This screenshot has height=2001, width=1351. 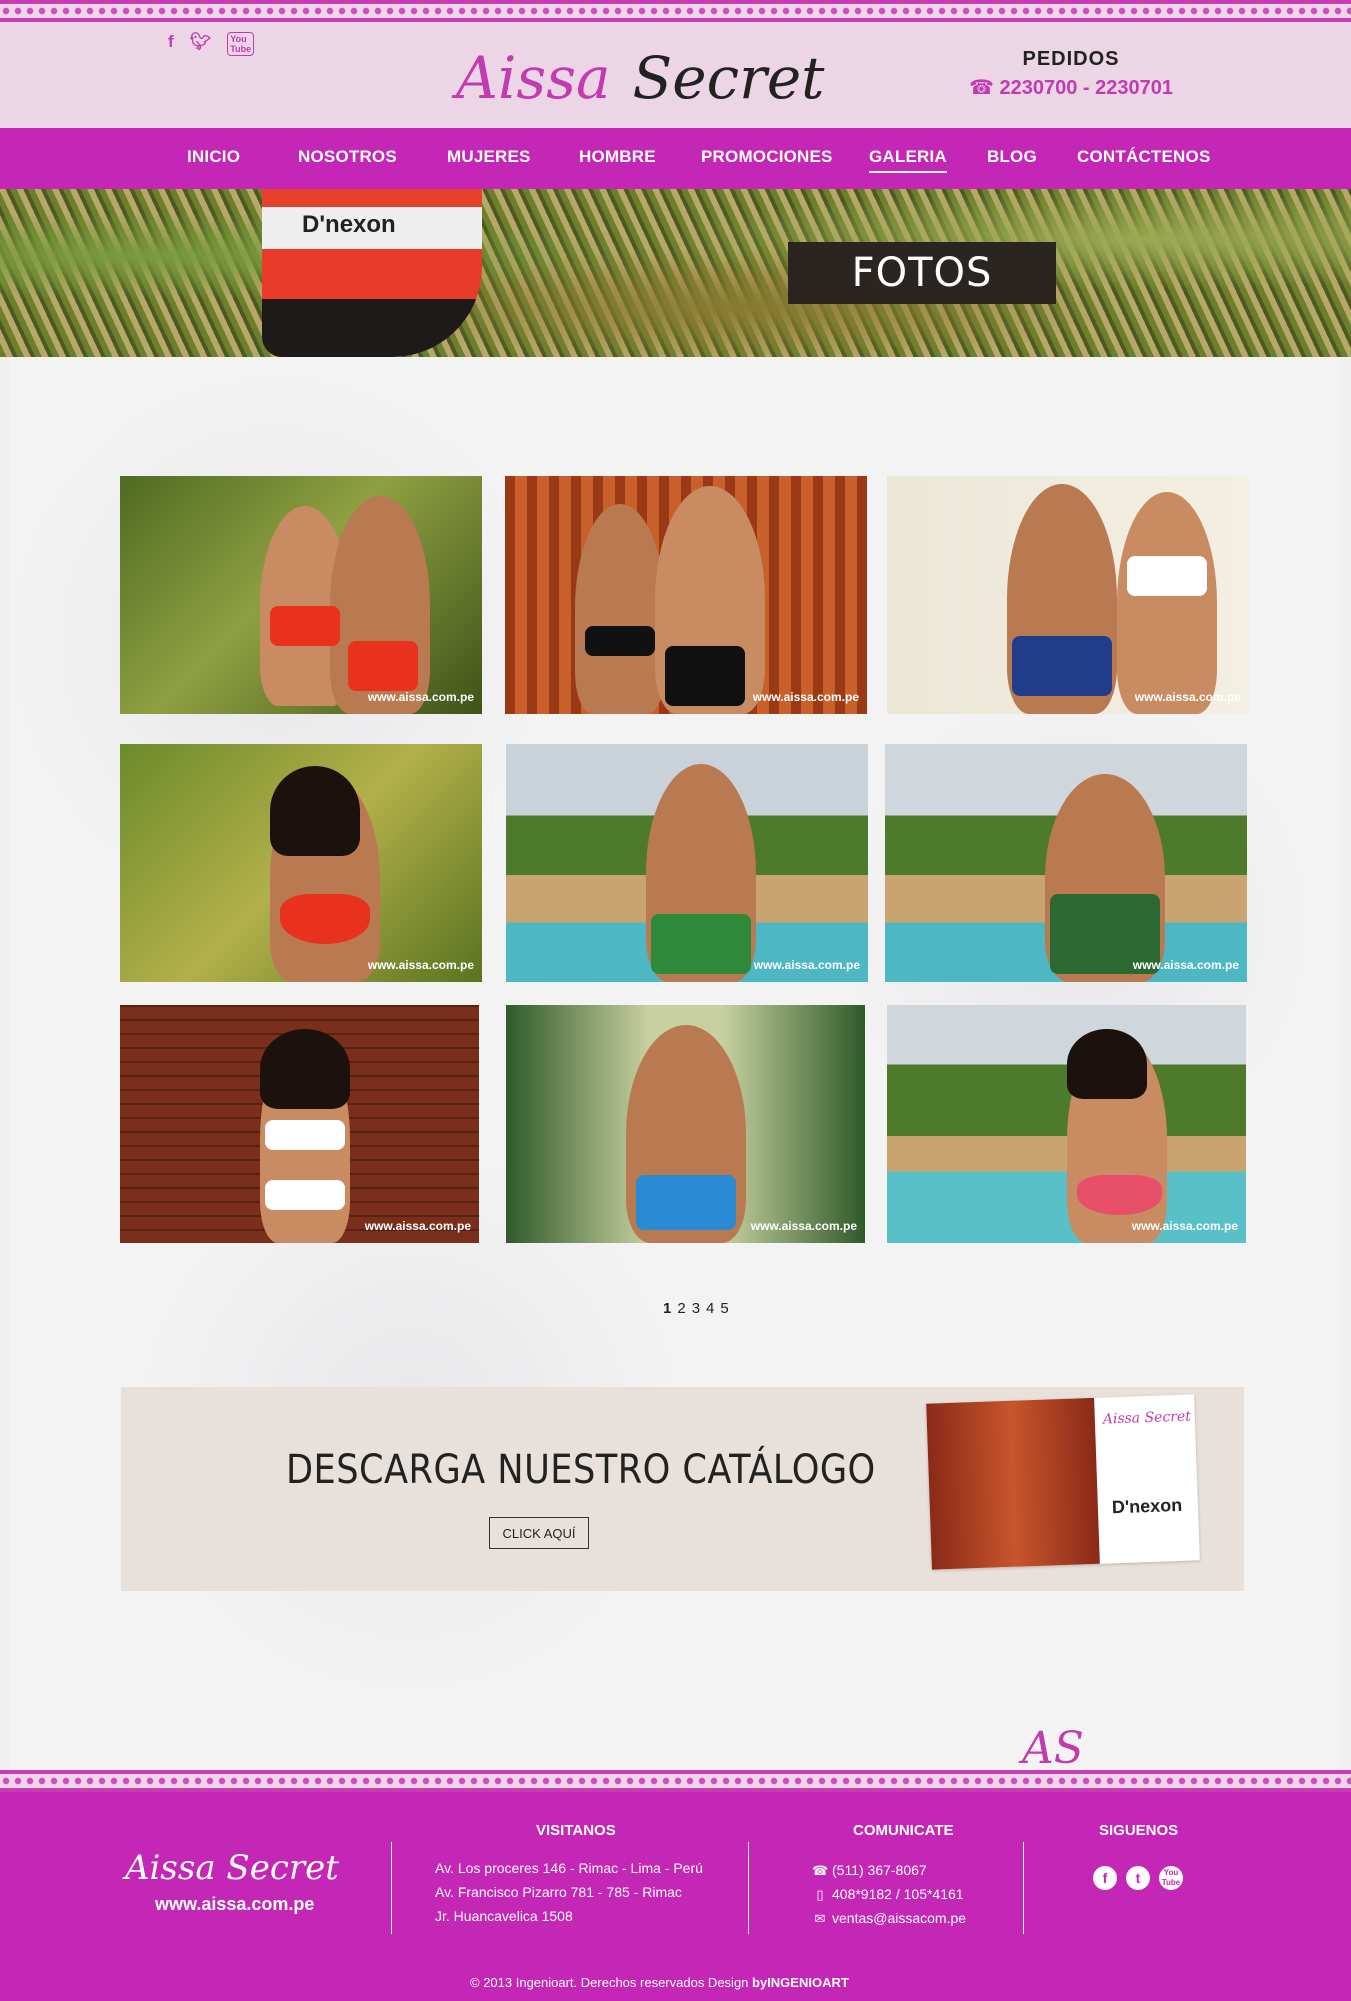 I want to click on footer-email: ✉ ventas@aissacom.pe, so click(x=889, y=1918).